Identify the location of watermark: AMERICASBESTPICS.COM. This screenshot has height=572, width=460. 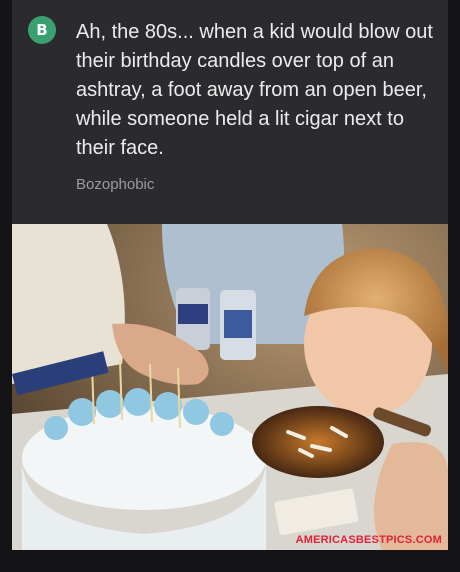
(368, 540).